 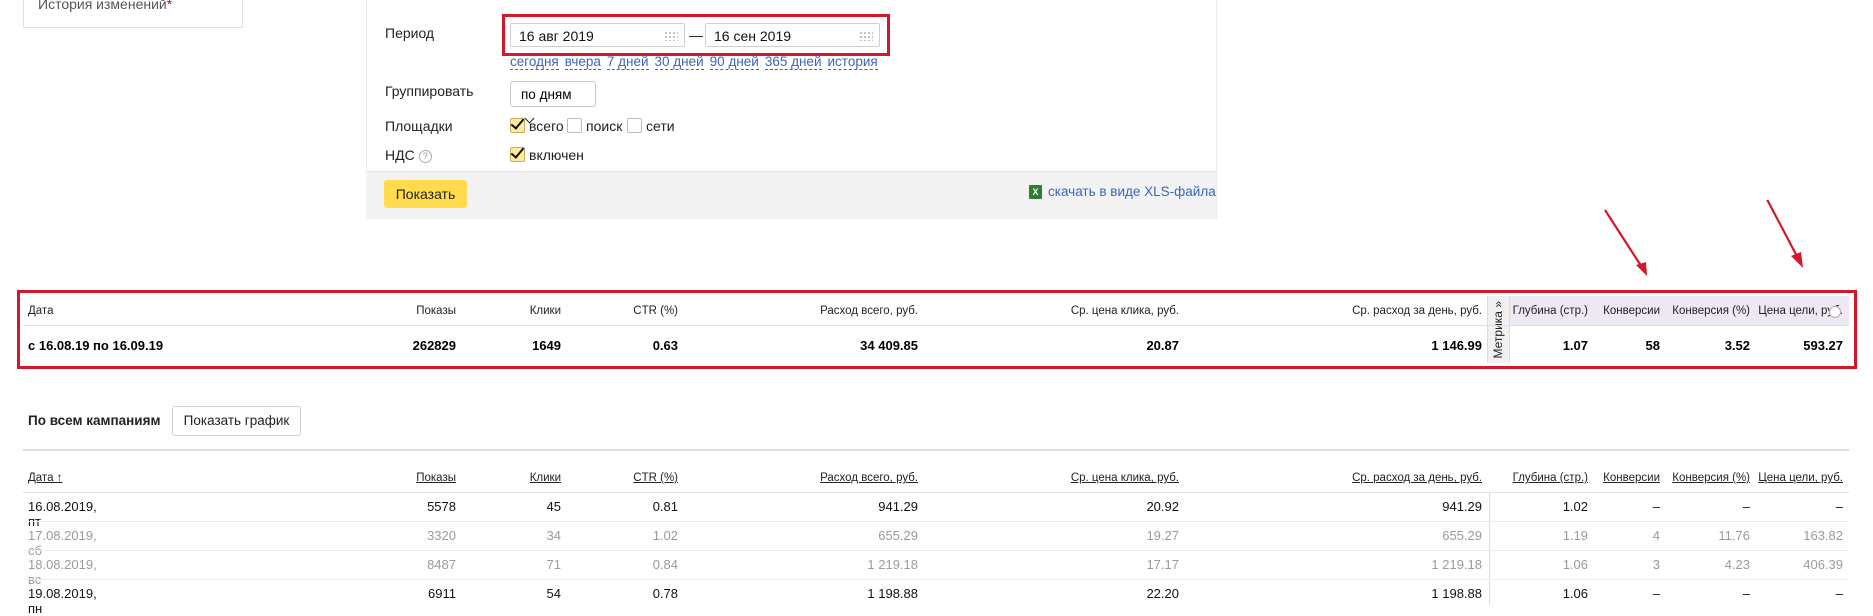 I want to click on group-select: по дням, so click(x=553, y=102).